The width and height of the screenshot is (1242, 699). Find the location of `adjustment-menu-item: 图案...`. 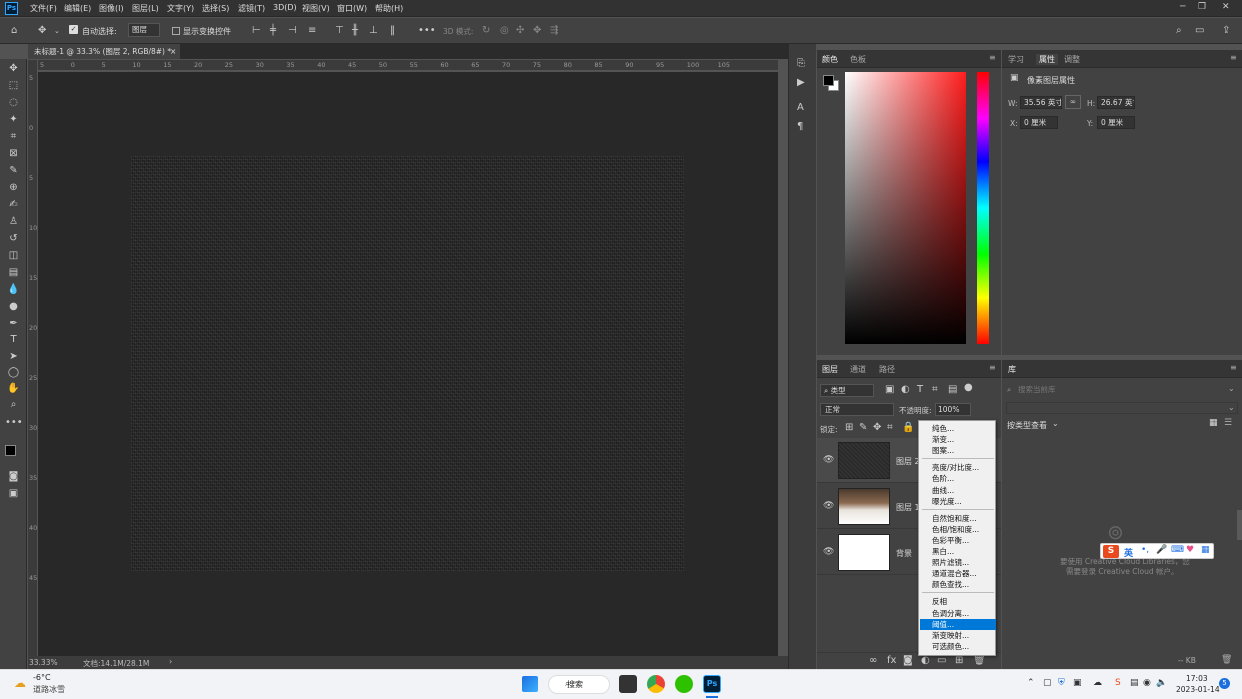

adjustment-menu-item: 图案... is located at coordinates (958, 450).